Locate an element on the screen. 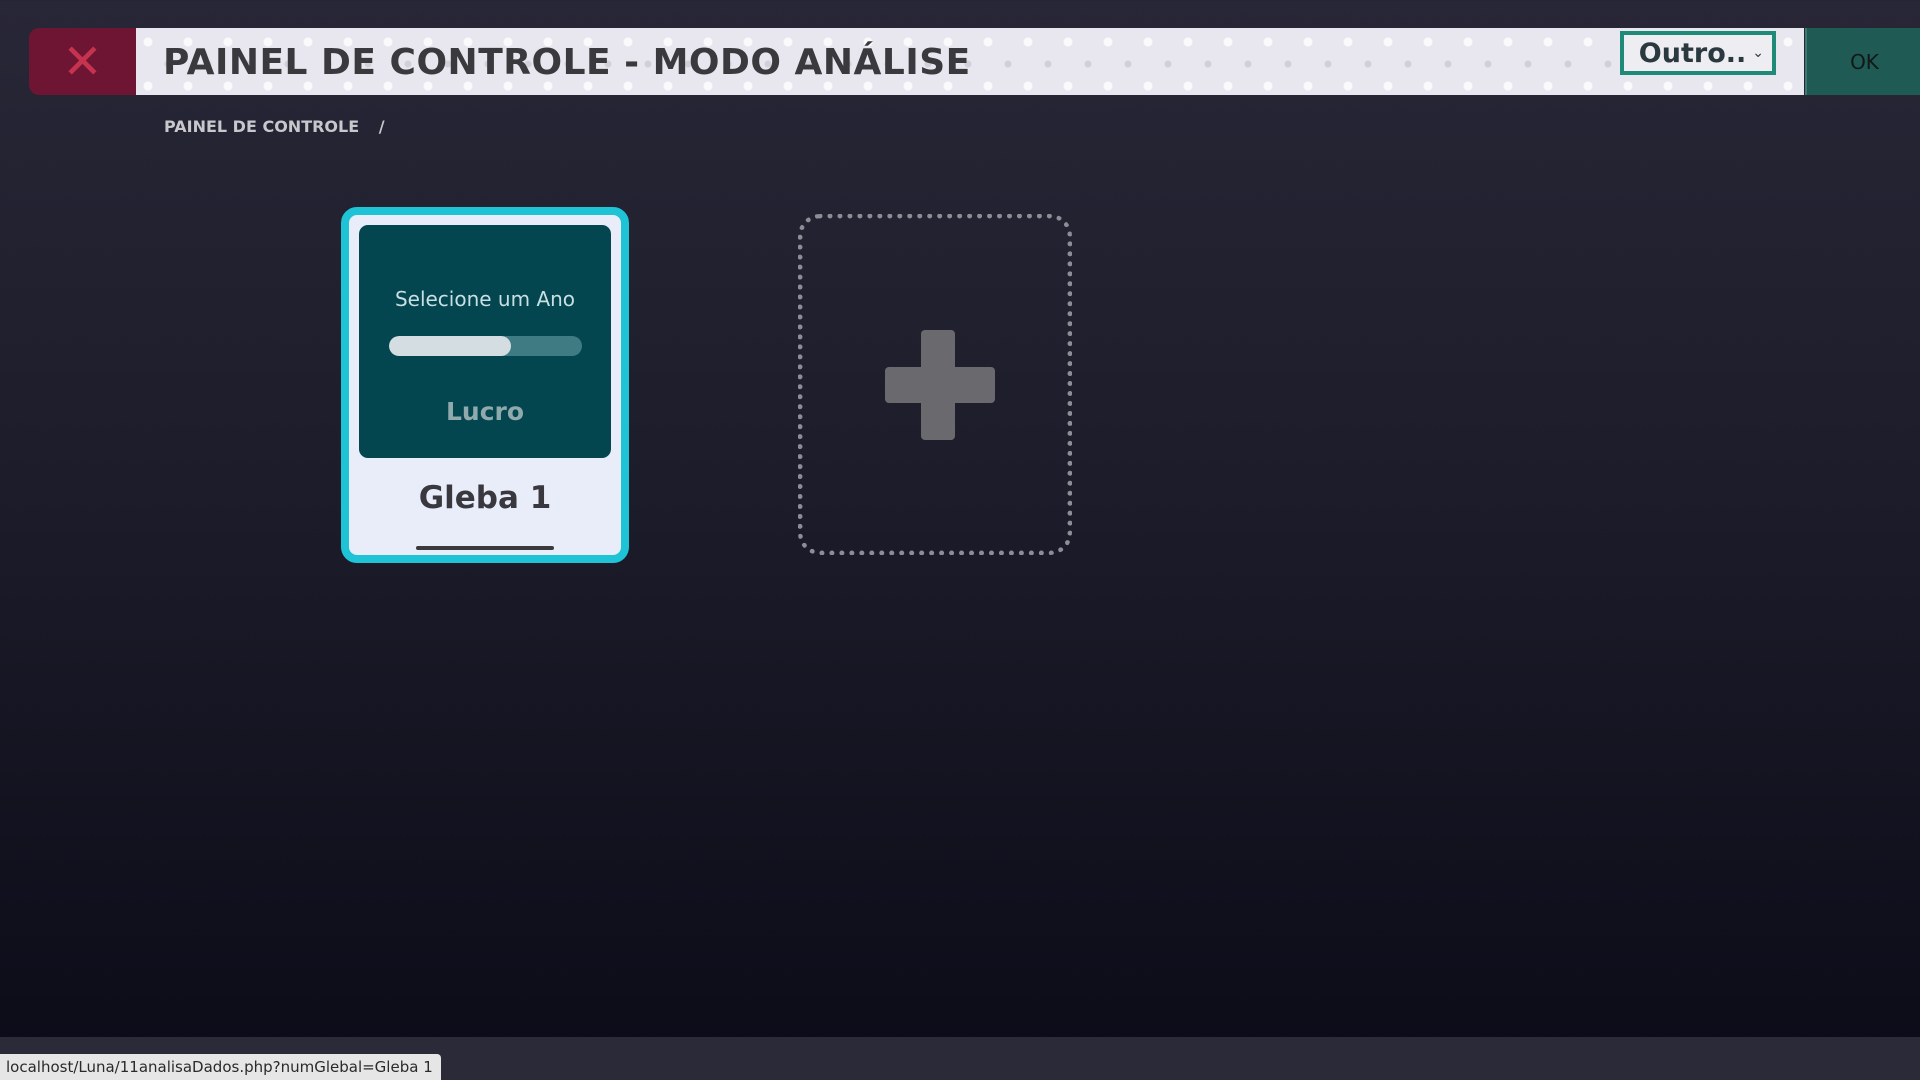  analysis-select: Outro.. ⌄ is located at coordinates (1698, 53).